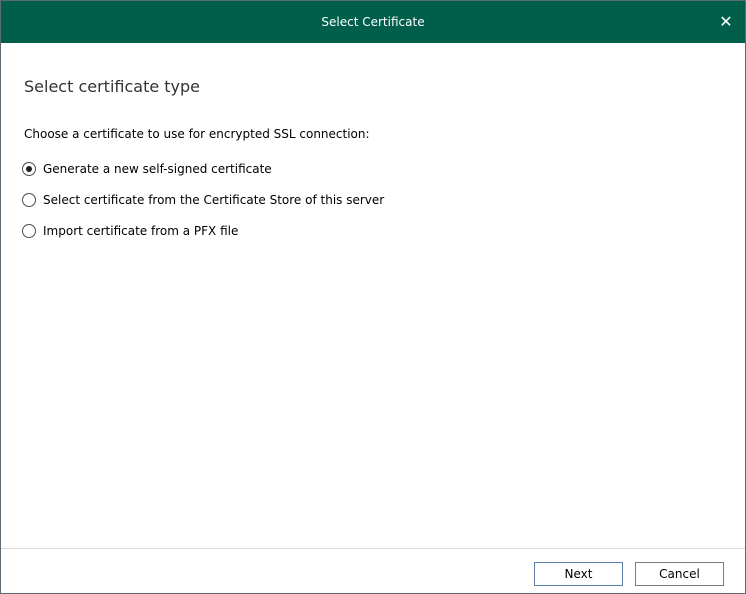 The width and height of the screenshot is (746, 594). I want to click on dialog-title: Select Certificate, so click(373, 22).